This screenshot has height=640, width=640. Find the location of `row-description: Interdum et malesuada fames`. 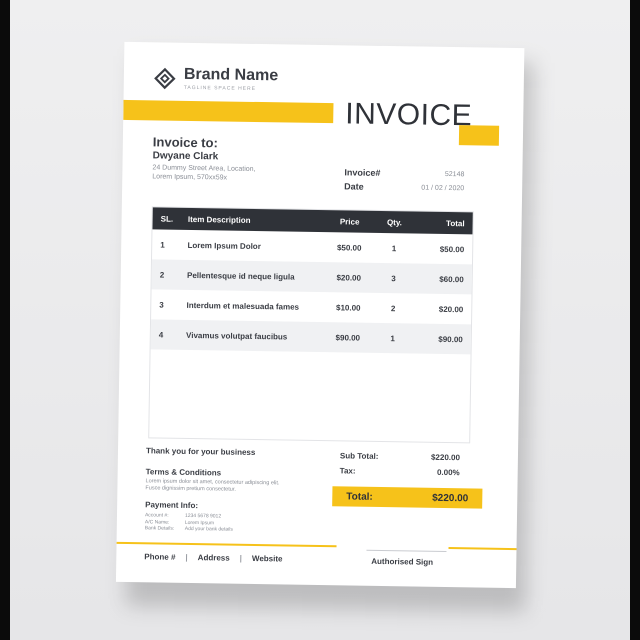

row-description: Interdum et malesuada fames is located at coordinates (243, 306).